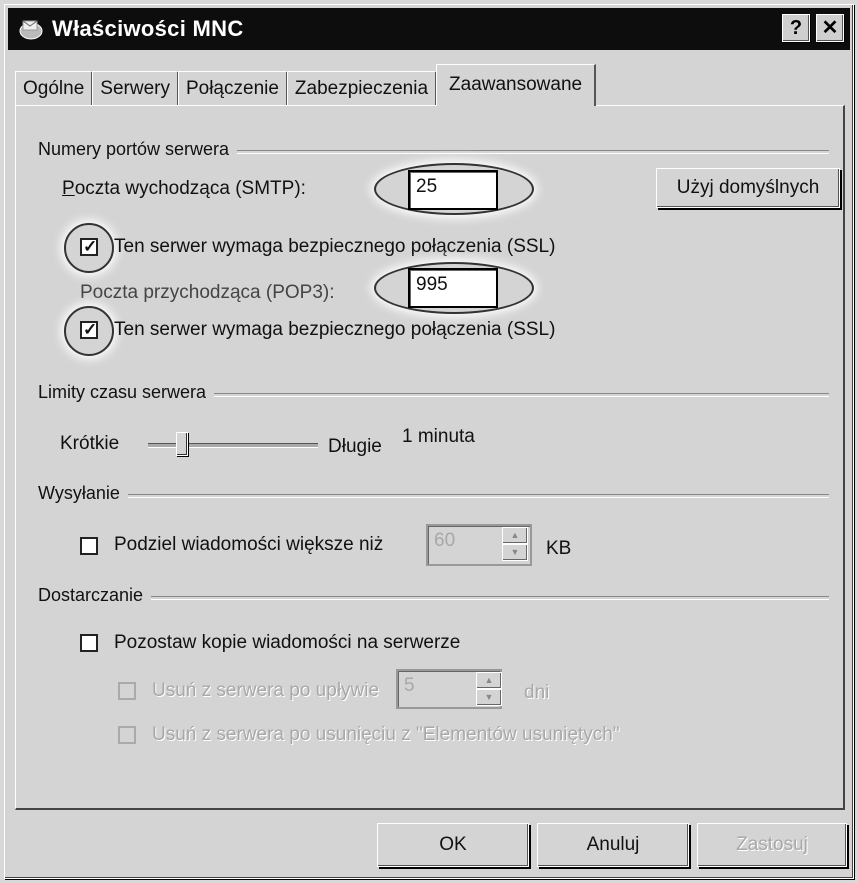 The image size is (858, 883). I want to click on envelope-globe-icon, so click(31, 29).